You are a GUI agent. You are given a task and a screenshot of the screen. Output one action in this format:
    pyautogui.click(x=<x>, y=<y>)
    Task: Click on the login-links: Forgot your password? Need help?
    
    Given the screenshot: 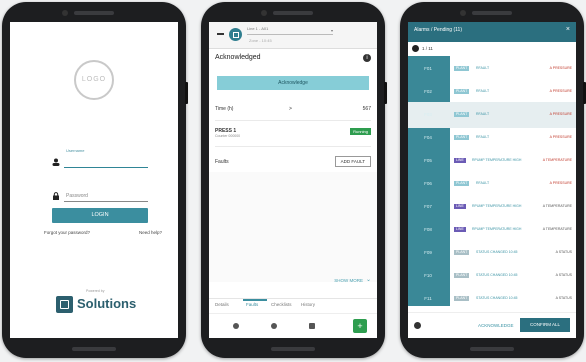 What is the action you would take?
    pyautogui.click(x=103, y=232)
    